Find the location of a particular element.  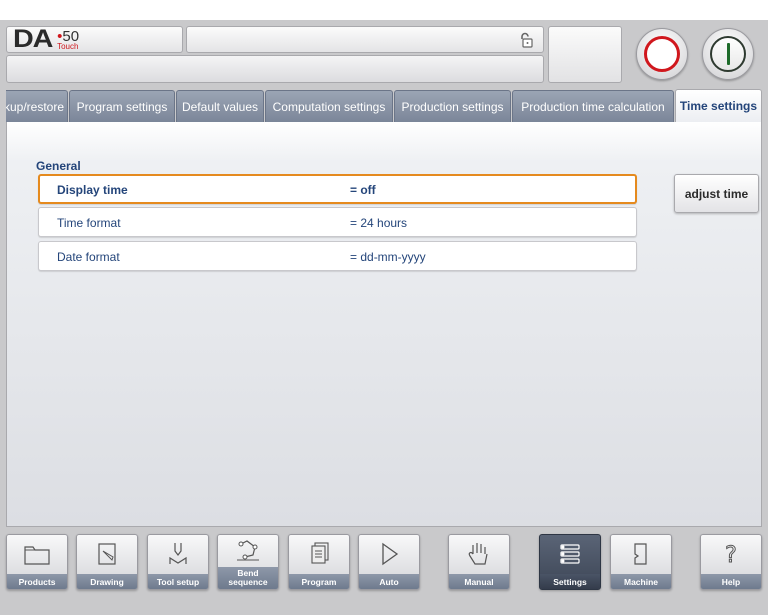

hand-icon is located at coordinates (479, 556).